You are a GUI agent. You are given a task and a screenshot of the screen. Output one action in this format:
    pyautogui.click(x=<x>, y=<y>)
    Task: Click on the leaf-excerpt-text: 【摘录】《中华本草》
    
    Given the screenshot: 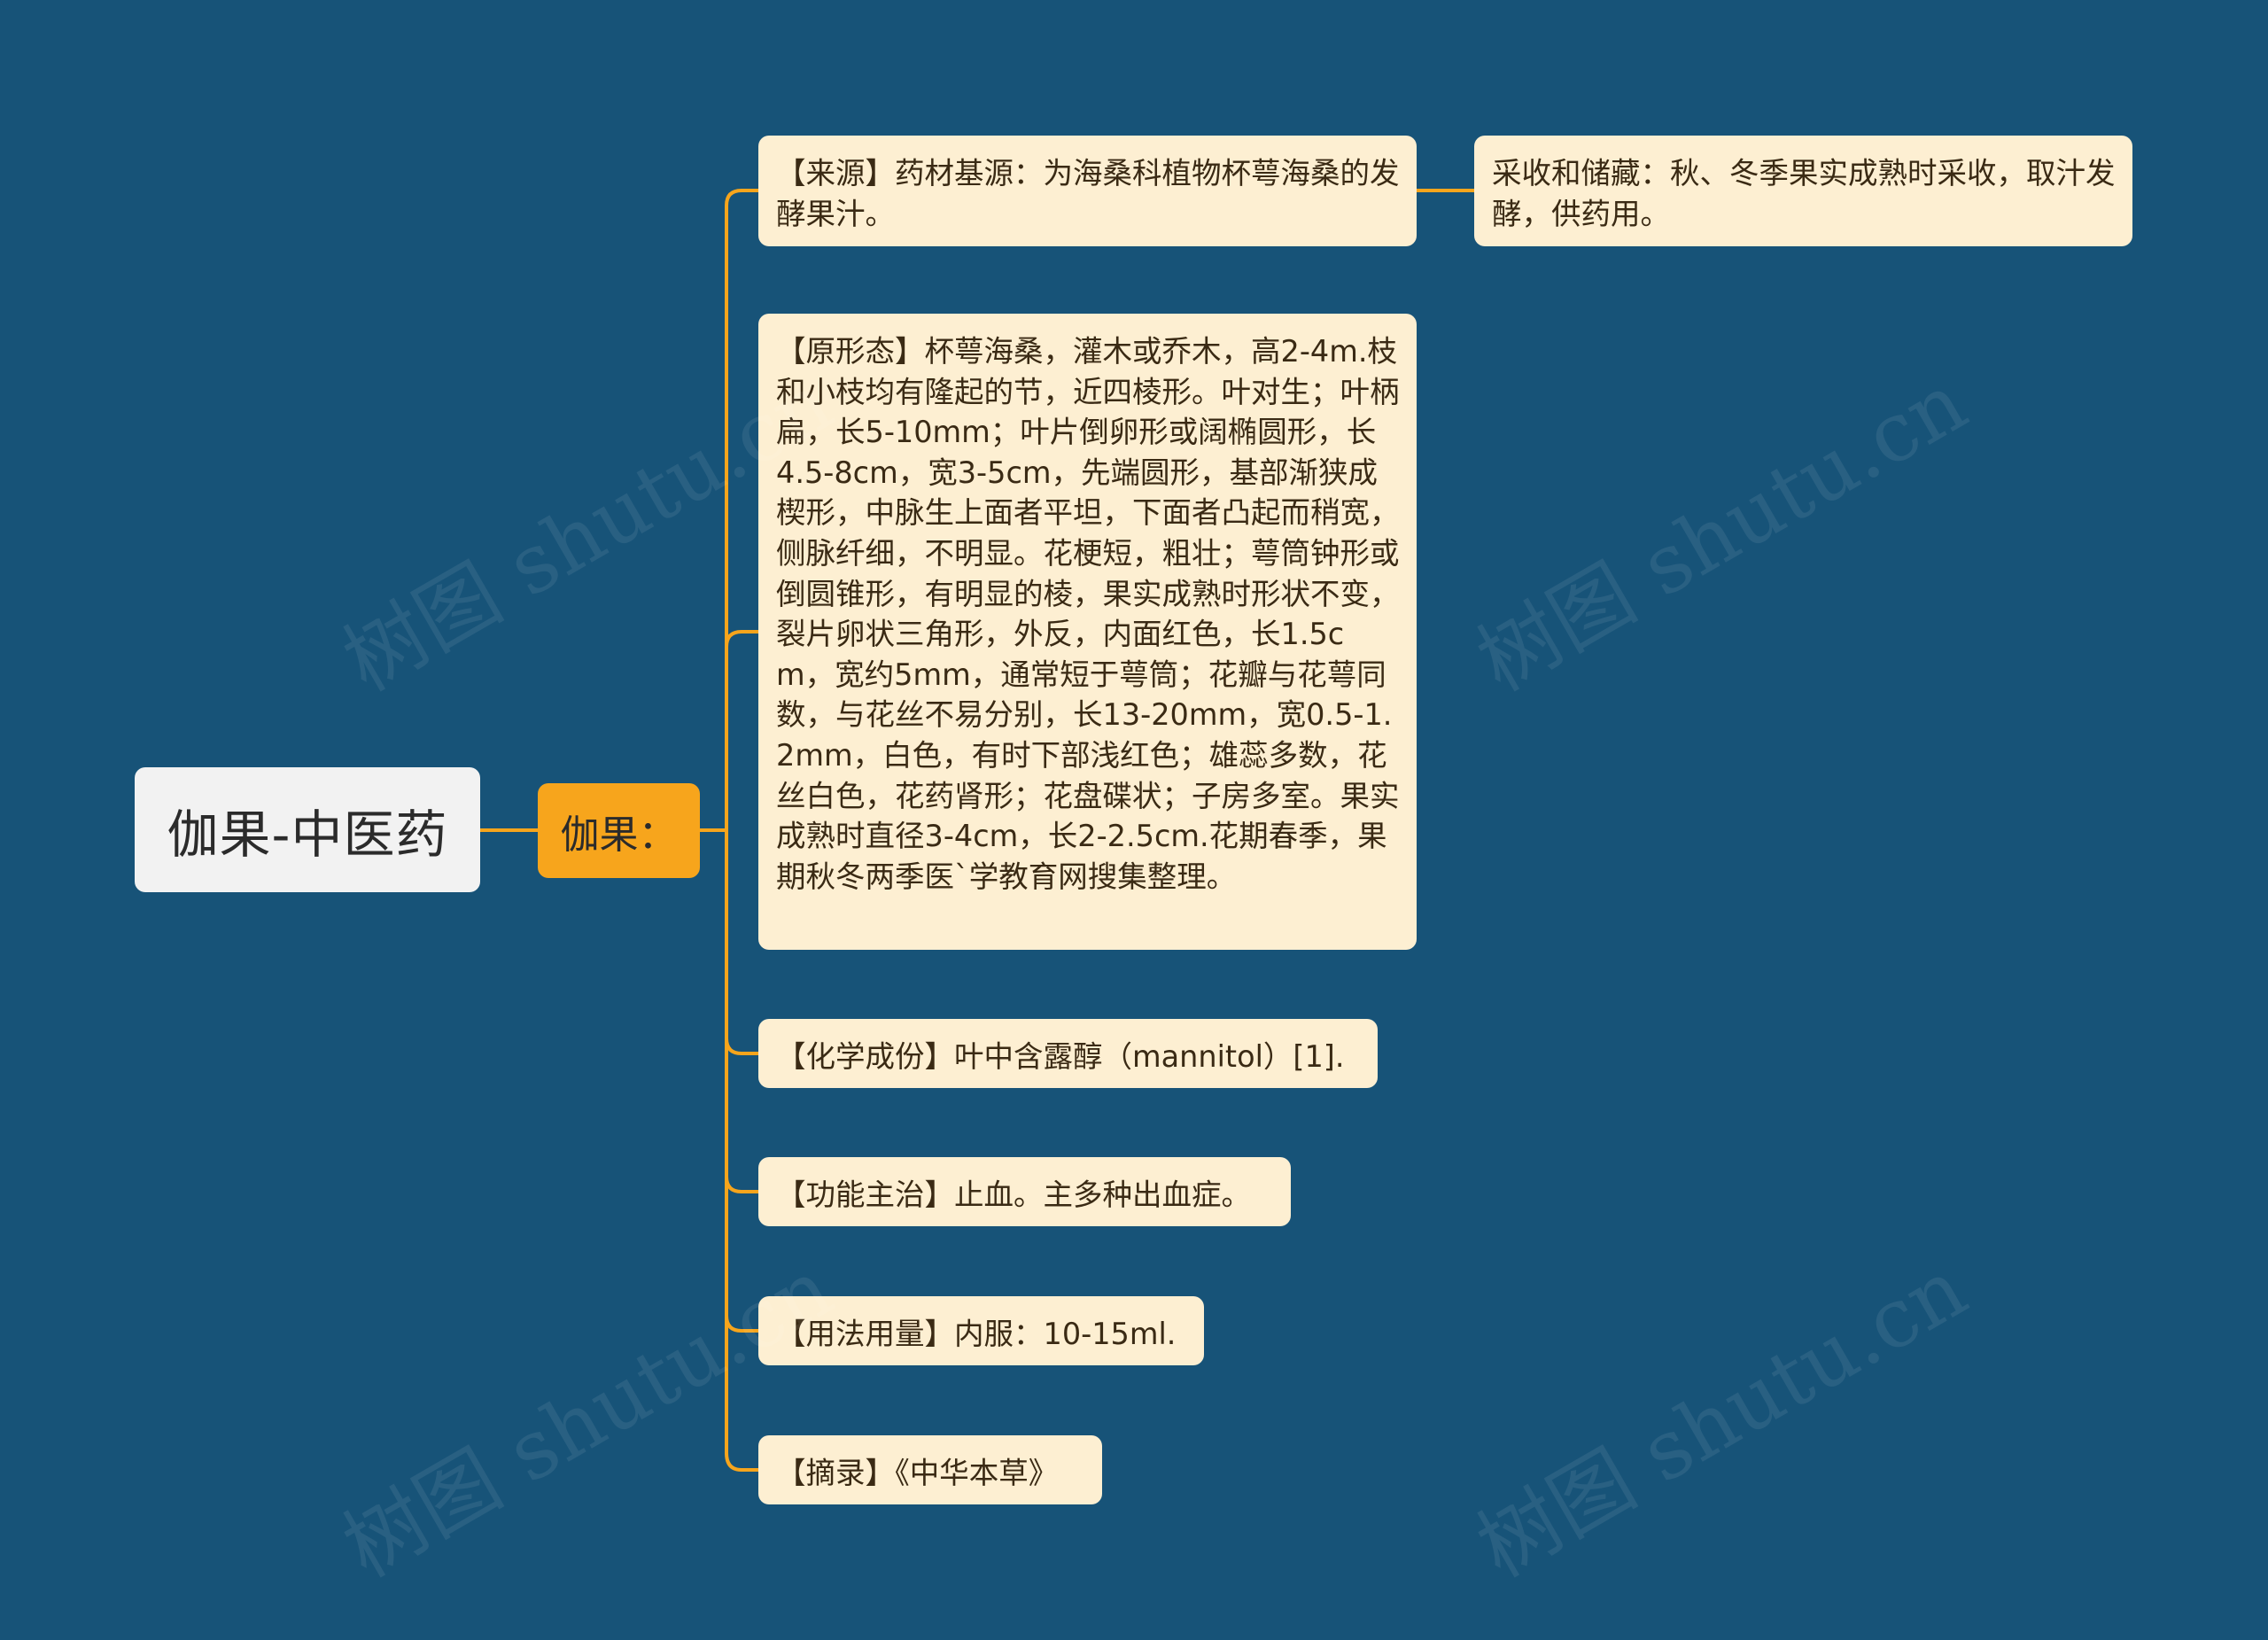 What is the action you would take?
    pyautogui.click(x=917, y=1473)
    